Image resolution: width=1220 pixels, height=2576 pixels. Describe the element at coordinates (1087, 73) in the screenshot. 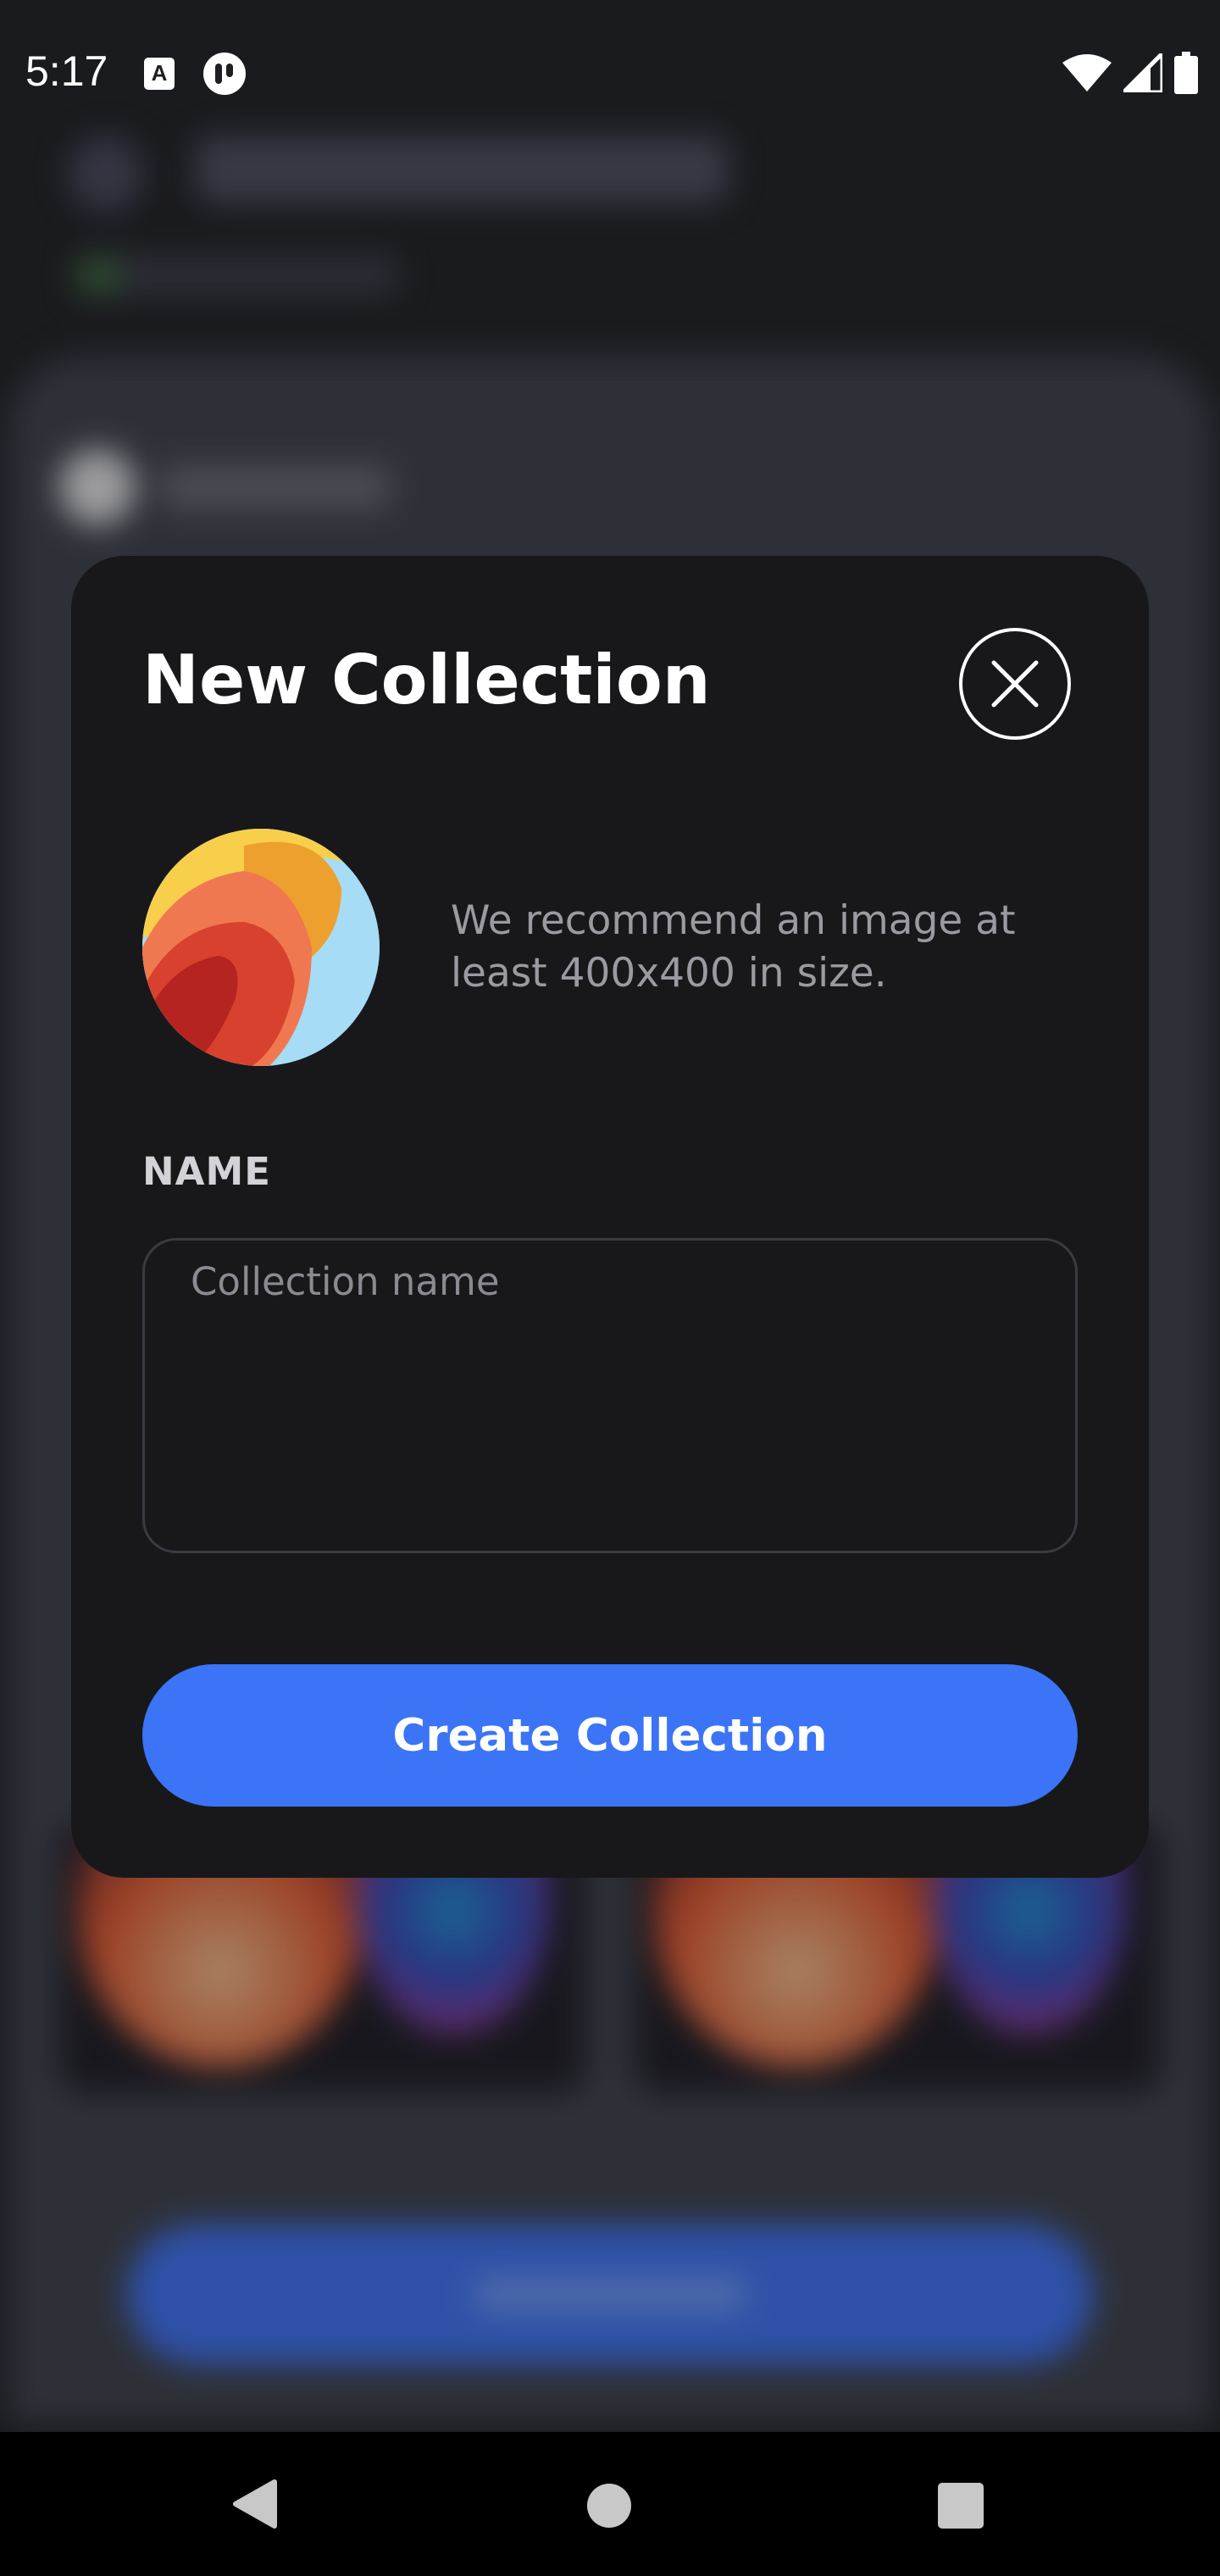

I see `wifi-icon` at that location.